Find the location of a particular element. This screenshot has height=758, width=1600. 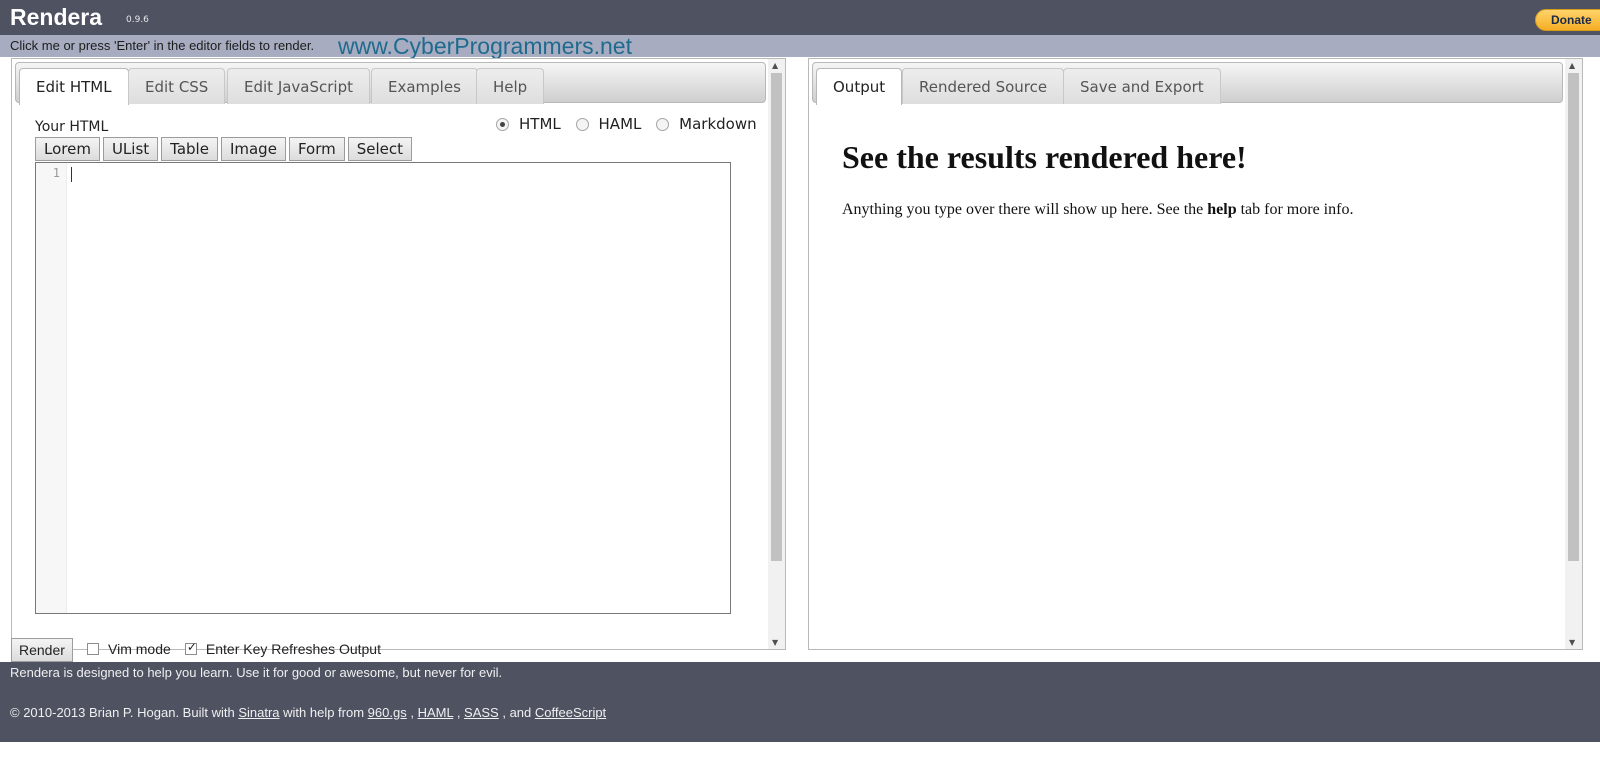

output-text-end: tab for more info. is located at coordinates (1295, 209).